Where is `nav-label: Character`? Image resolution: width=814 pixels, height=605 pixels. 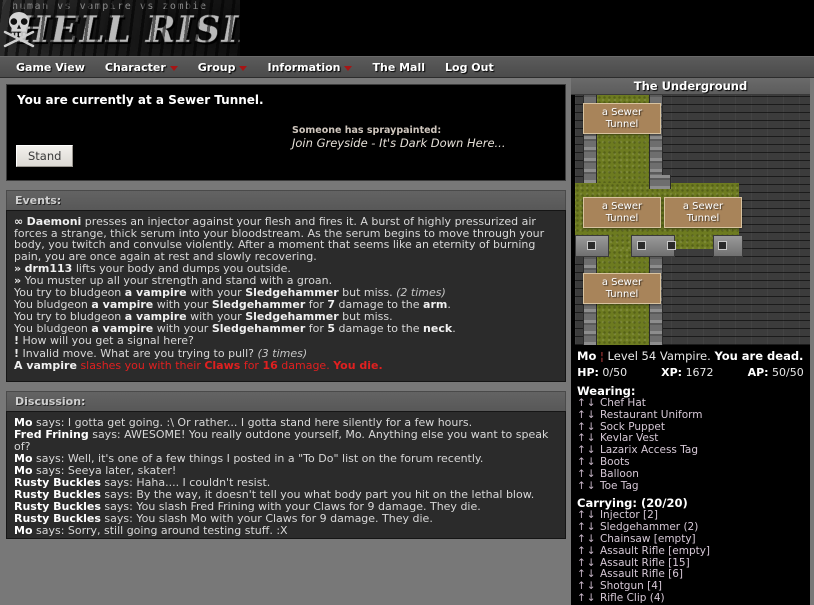
nav-label: Character is located at coordinates (135, 67).